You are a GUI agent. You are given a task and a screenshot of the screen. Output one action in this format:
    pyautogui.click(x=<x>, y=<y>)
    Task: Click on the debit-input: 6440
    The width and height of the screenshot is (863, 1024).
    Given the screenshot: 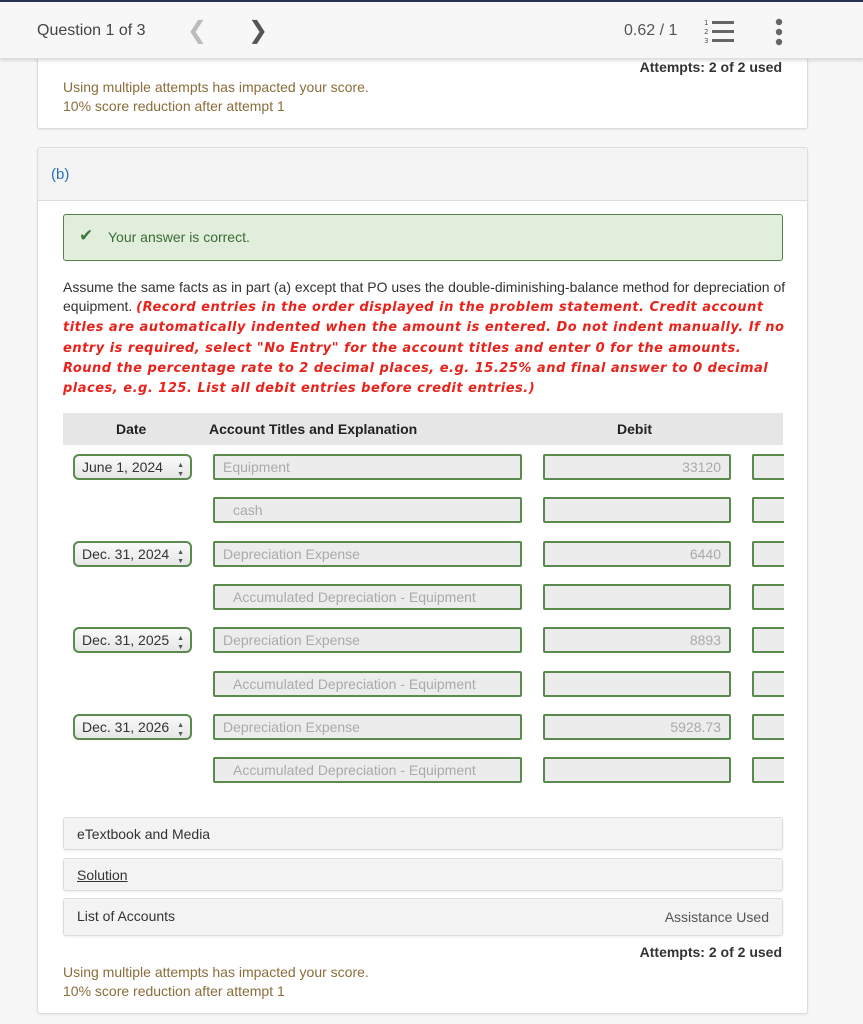 What is the action you would take?
    pyautogui.click(x=637, y=554)
    